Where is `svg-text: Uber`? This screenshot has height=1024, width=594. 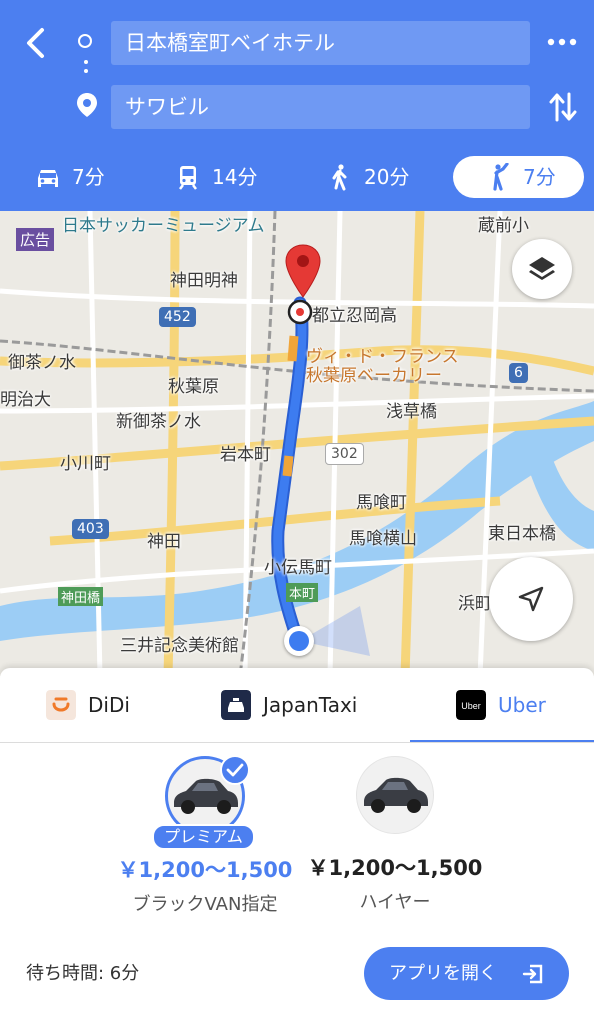
svg-text: Uber is located at coordinates (471, 706).